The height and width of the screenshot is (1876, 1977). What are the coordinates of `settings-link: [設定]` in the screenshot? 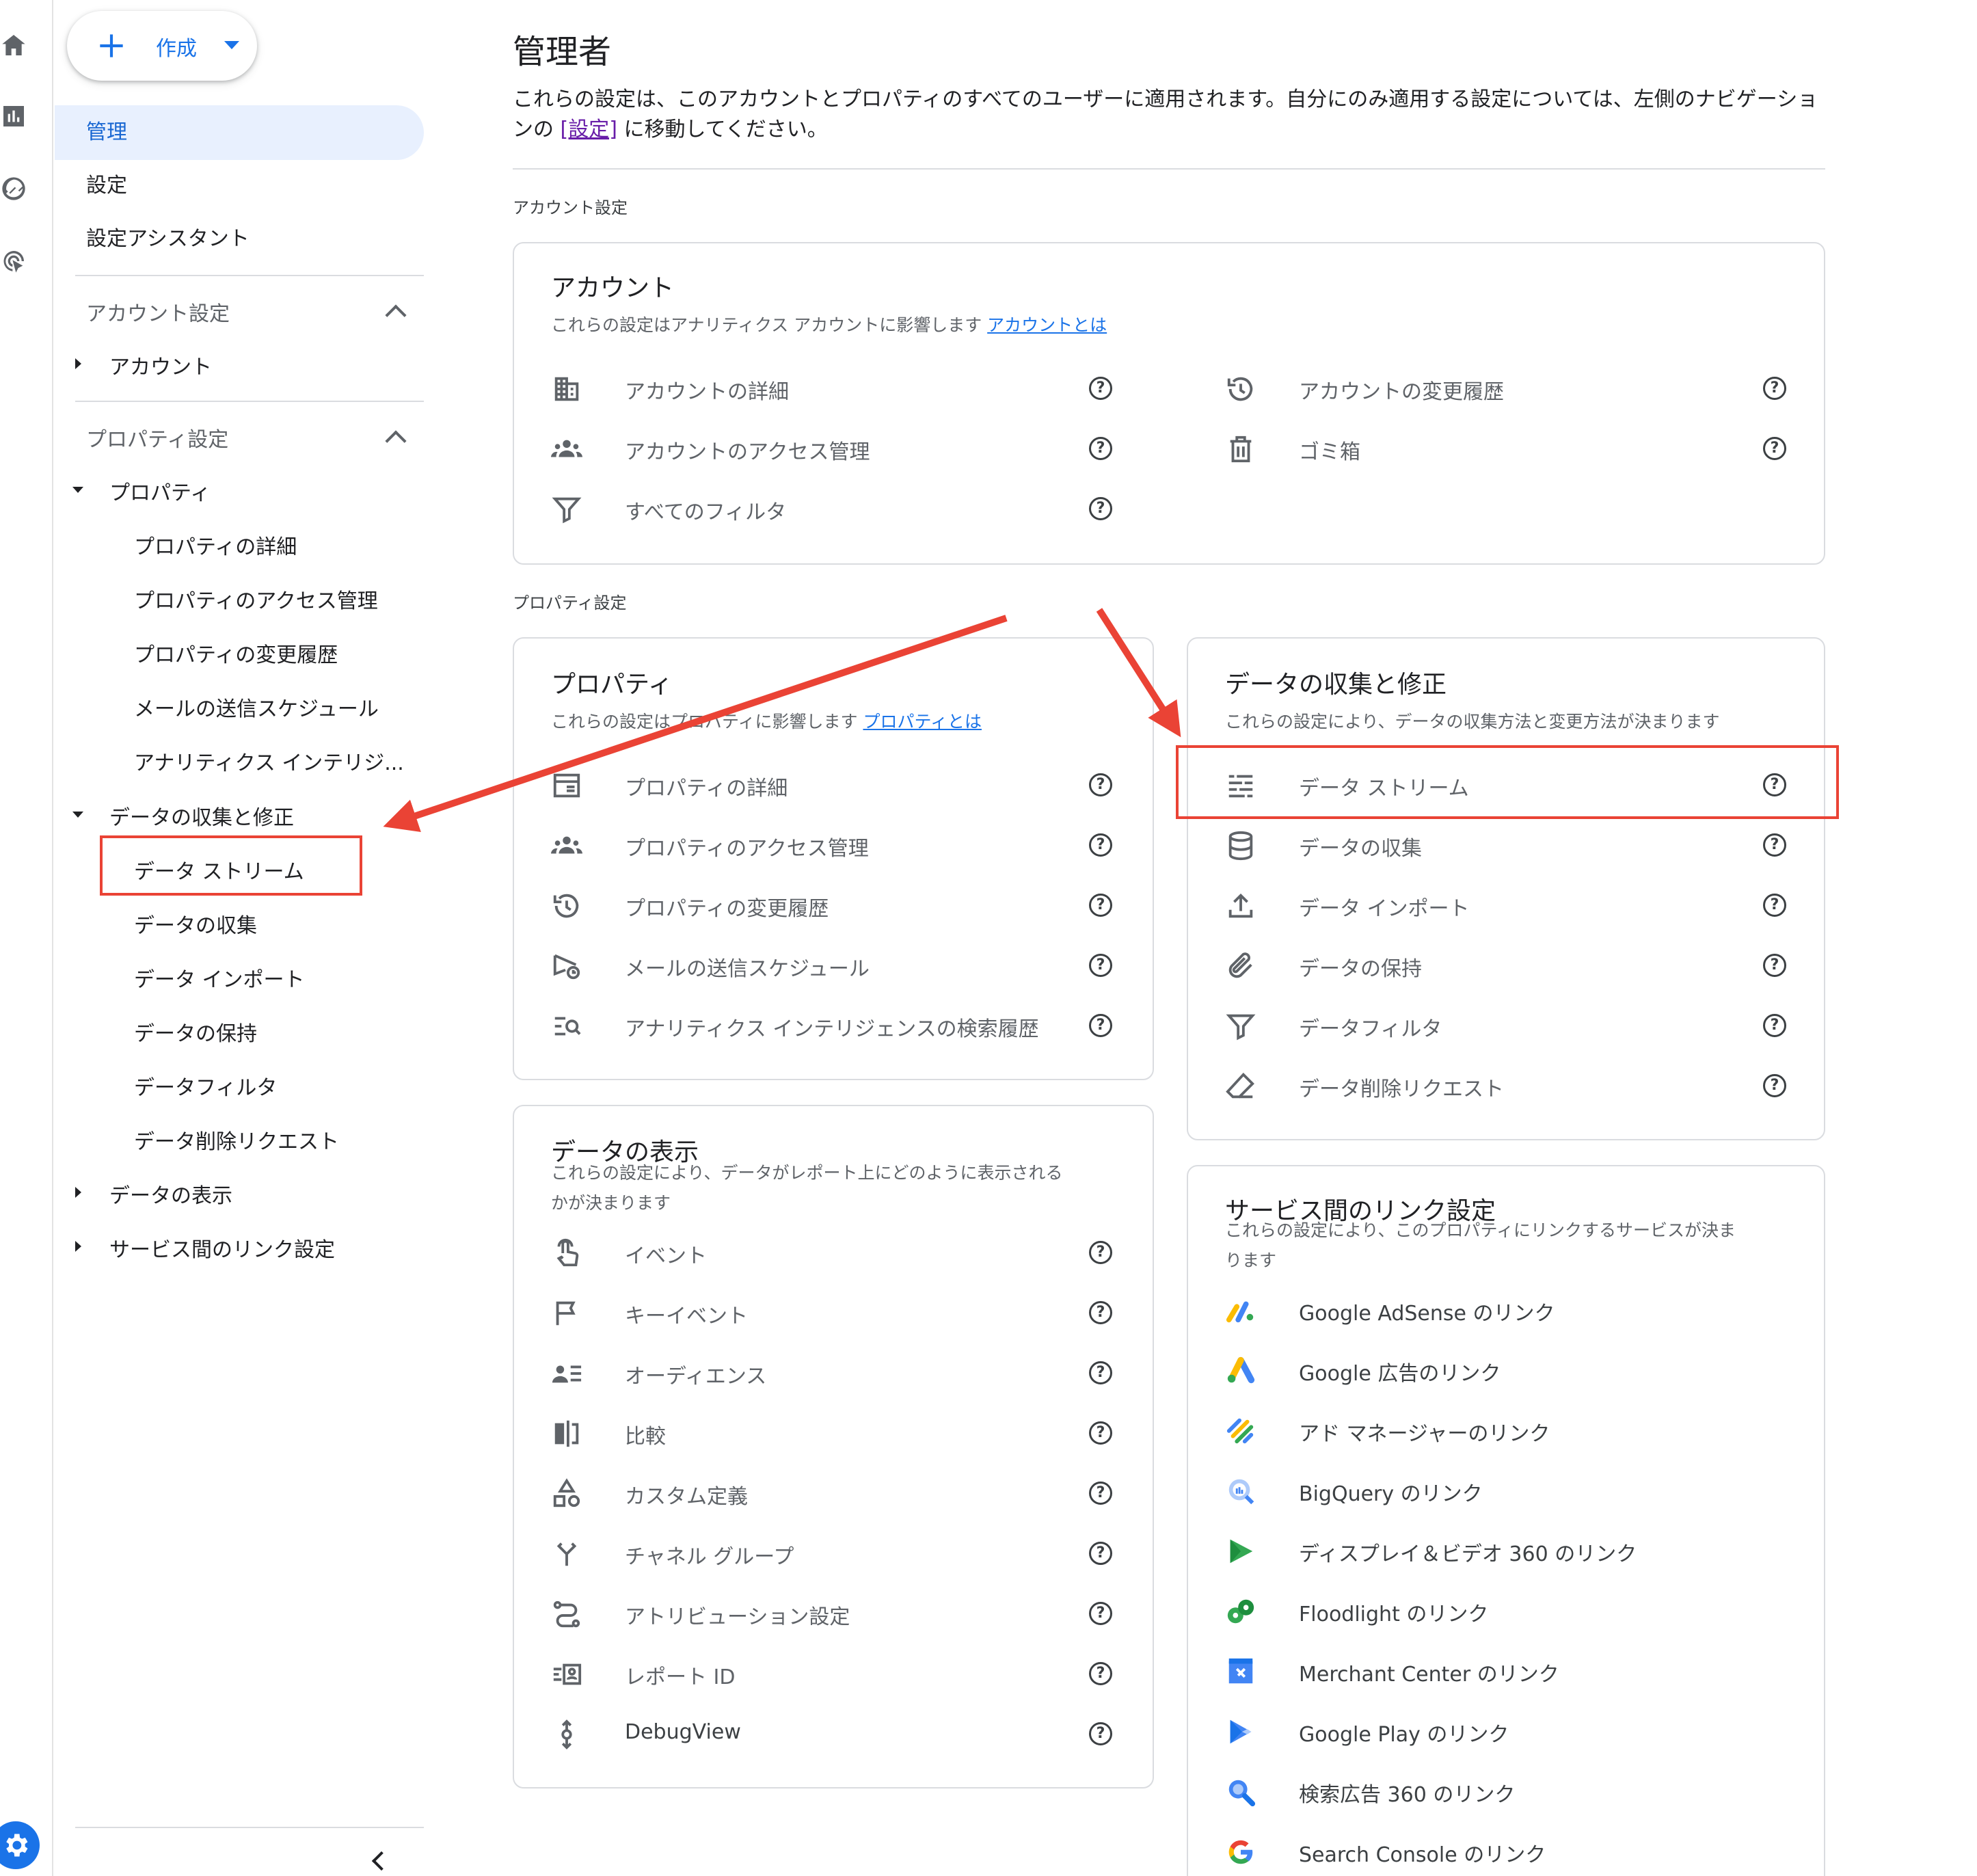 It's located at (589, 130).